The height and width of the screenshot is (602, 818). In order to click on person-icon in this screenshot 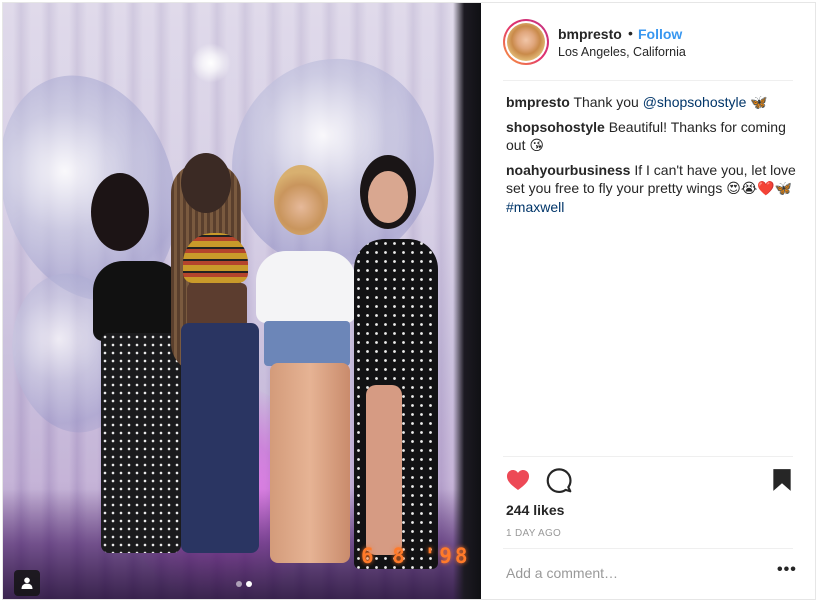, I will do `click(27, 583)`.